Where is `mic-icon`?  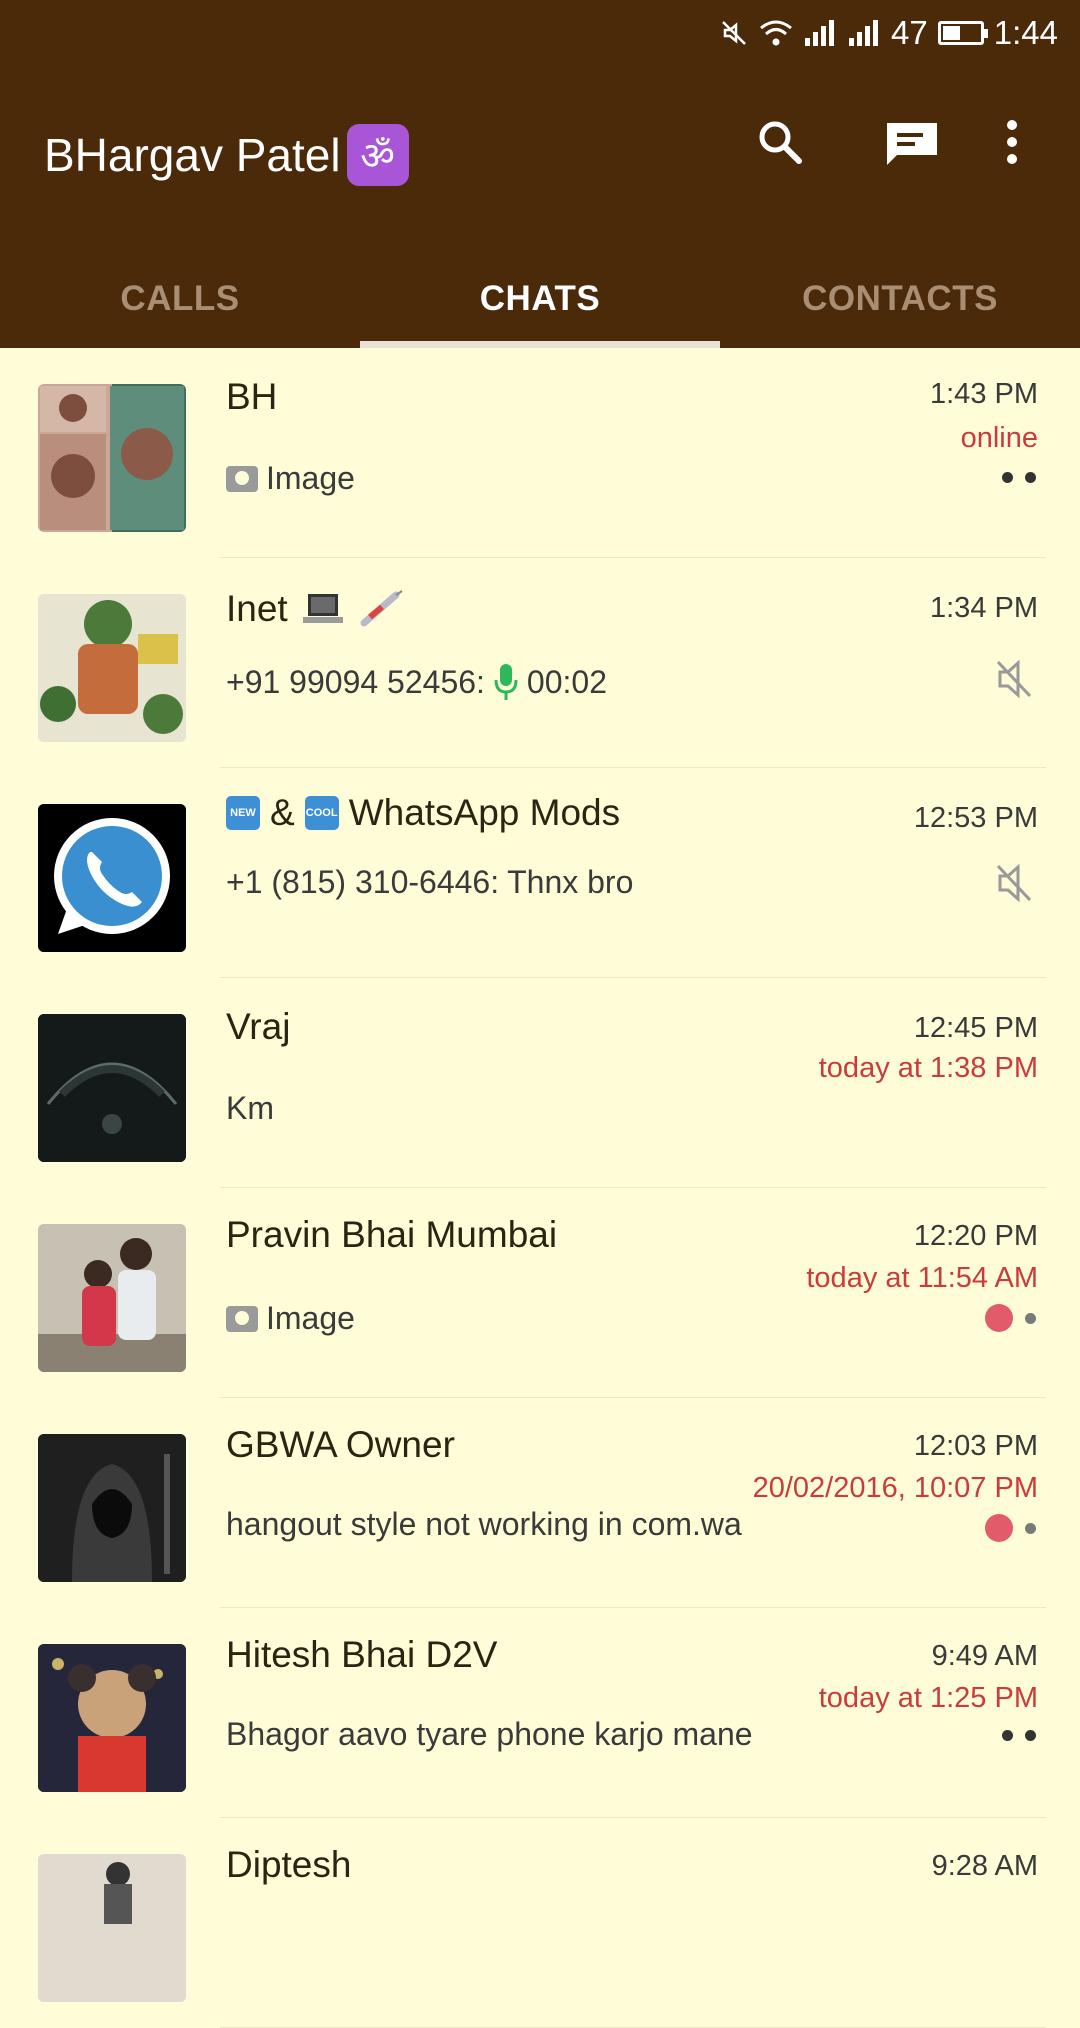
mic-icon is located at coordinates (506, 682).